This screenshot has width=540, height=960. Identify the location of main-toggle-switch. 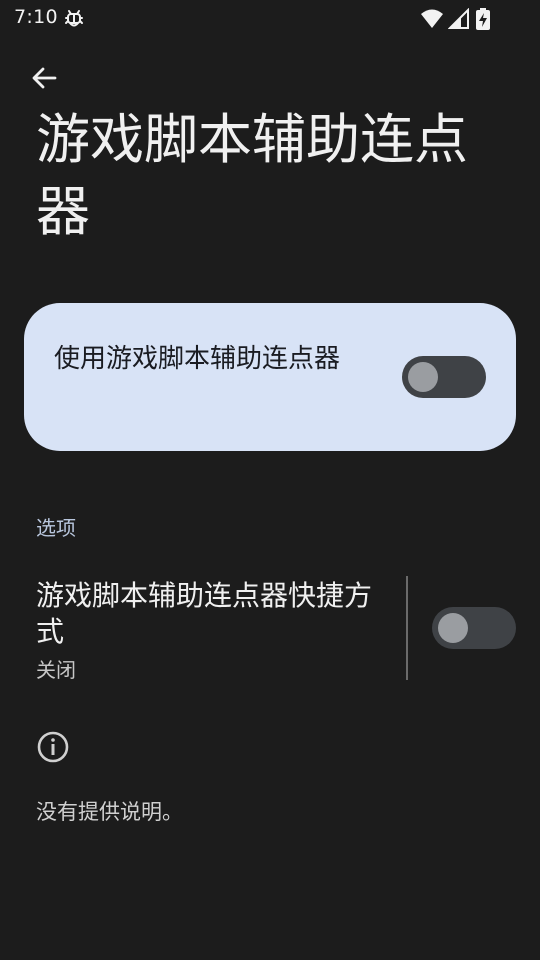
(444, 377).